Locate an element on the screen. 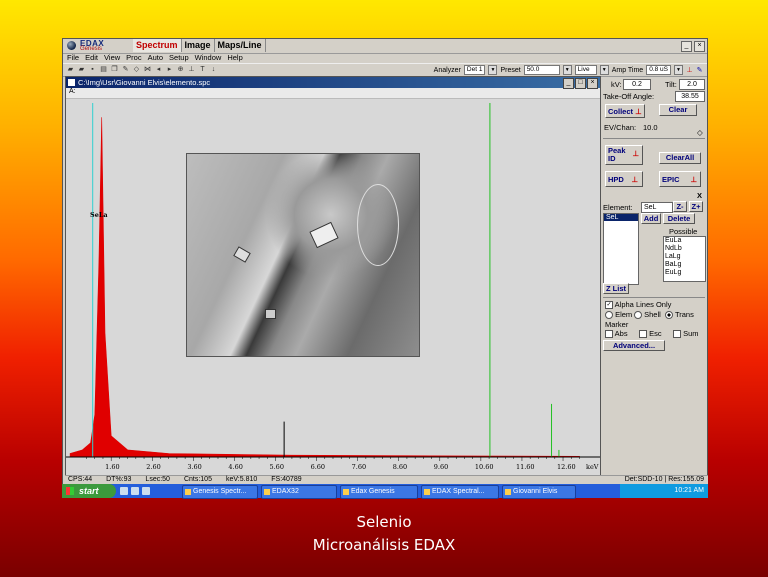 This screenshot has height=577, width=768. possible-item: NdLb is located at coordinates (685, 249).